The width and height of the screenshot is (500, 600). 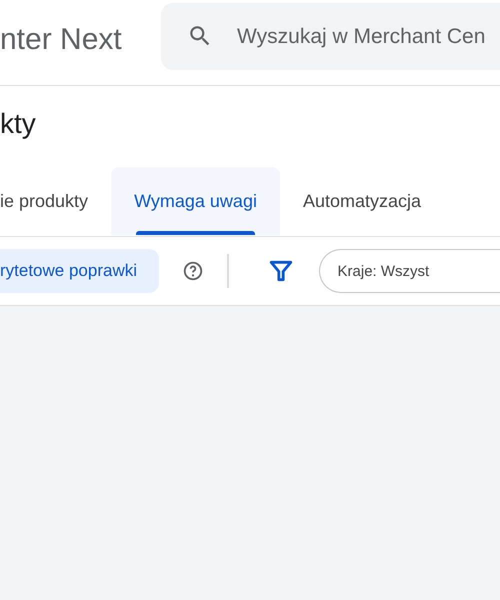 I want to click on tab: ie produkty, so click(x=56, y=201).